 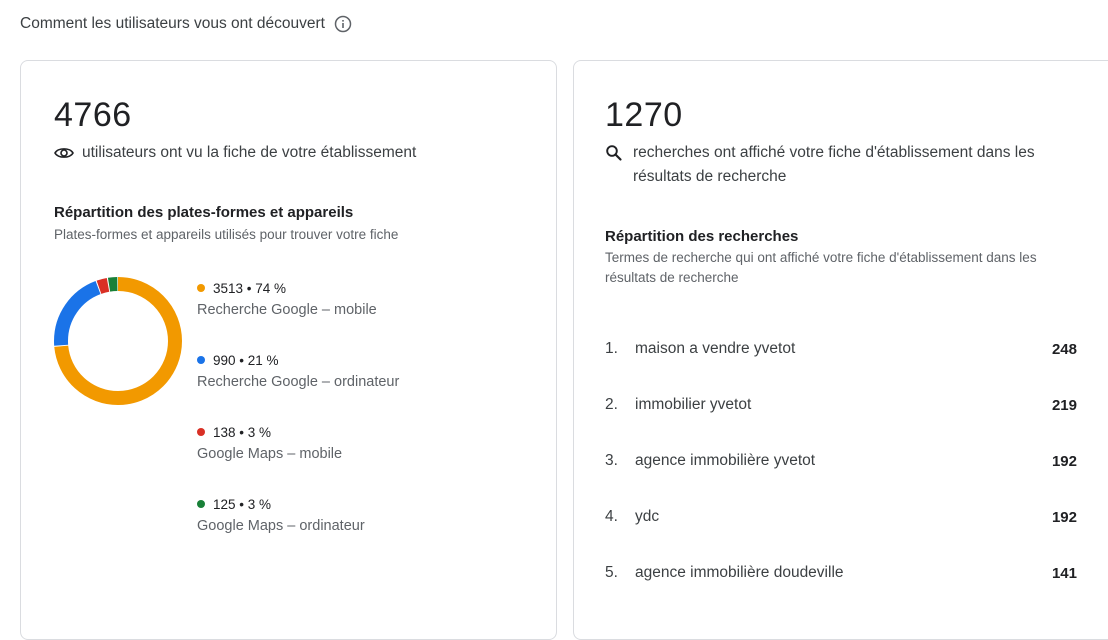 What do you see at coordinates (298, 382) in the screenshot?
I see `legend-label: Recherche Google – ordinateur` at bounding box center [298, 382].